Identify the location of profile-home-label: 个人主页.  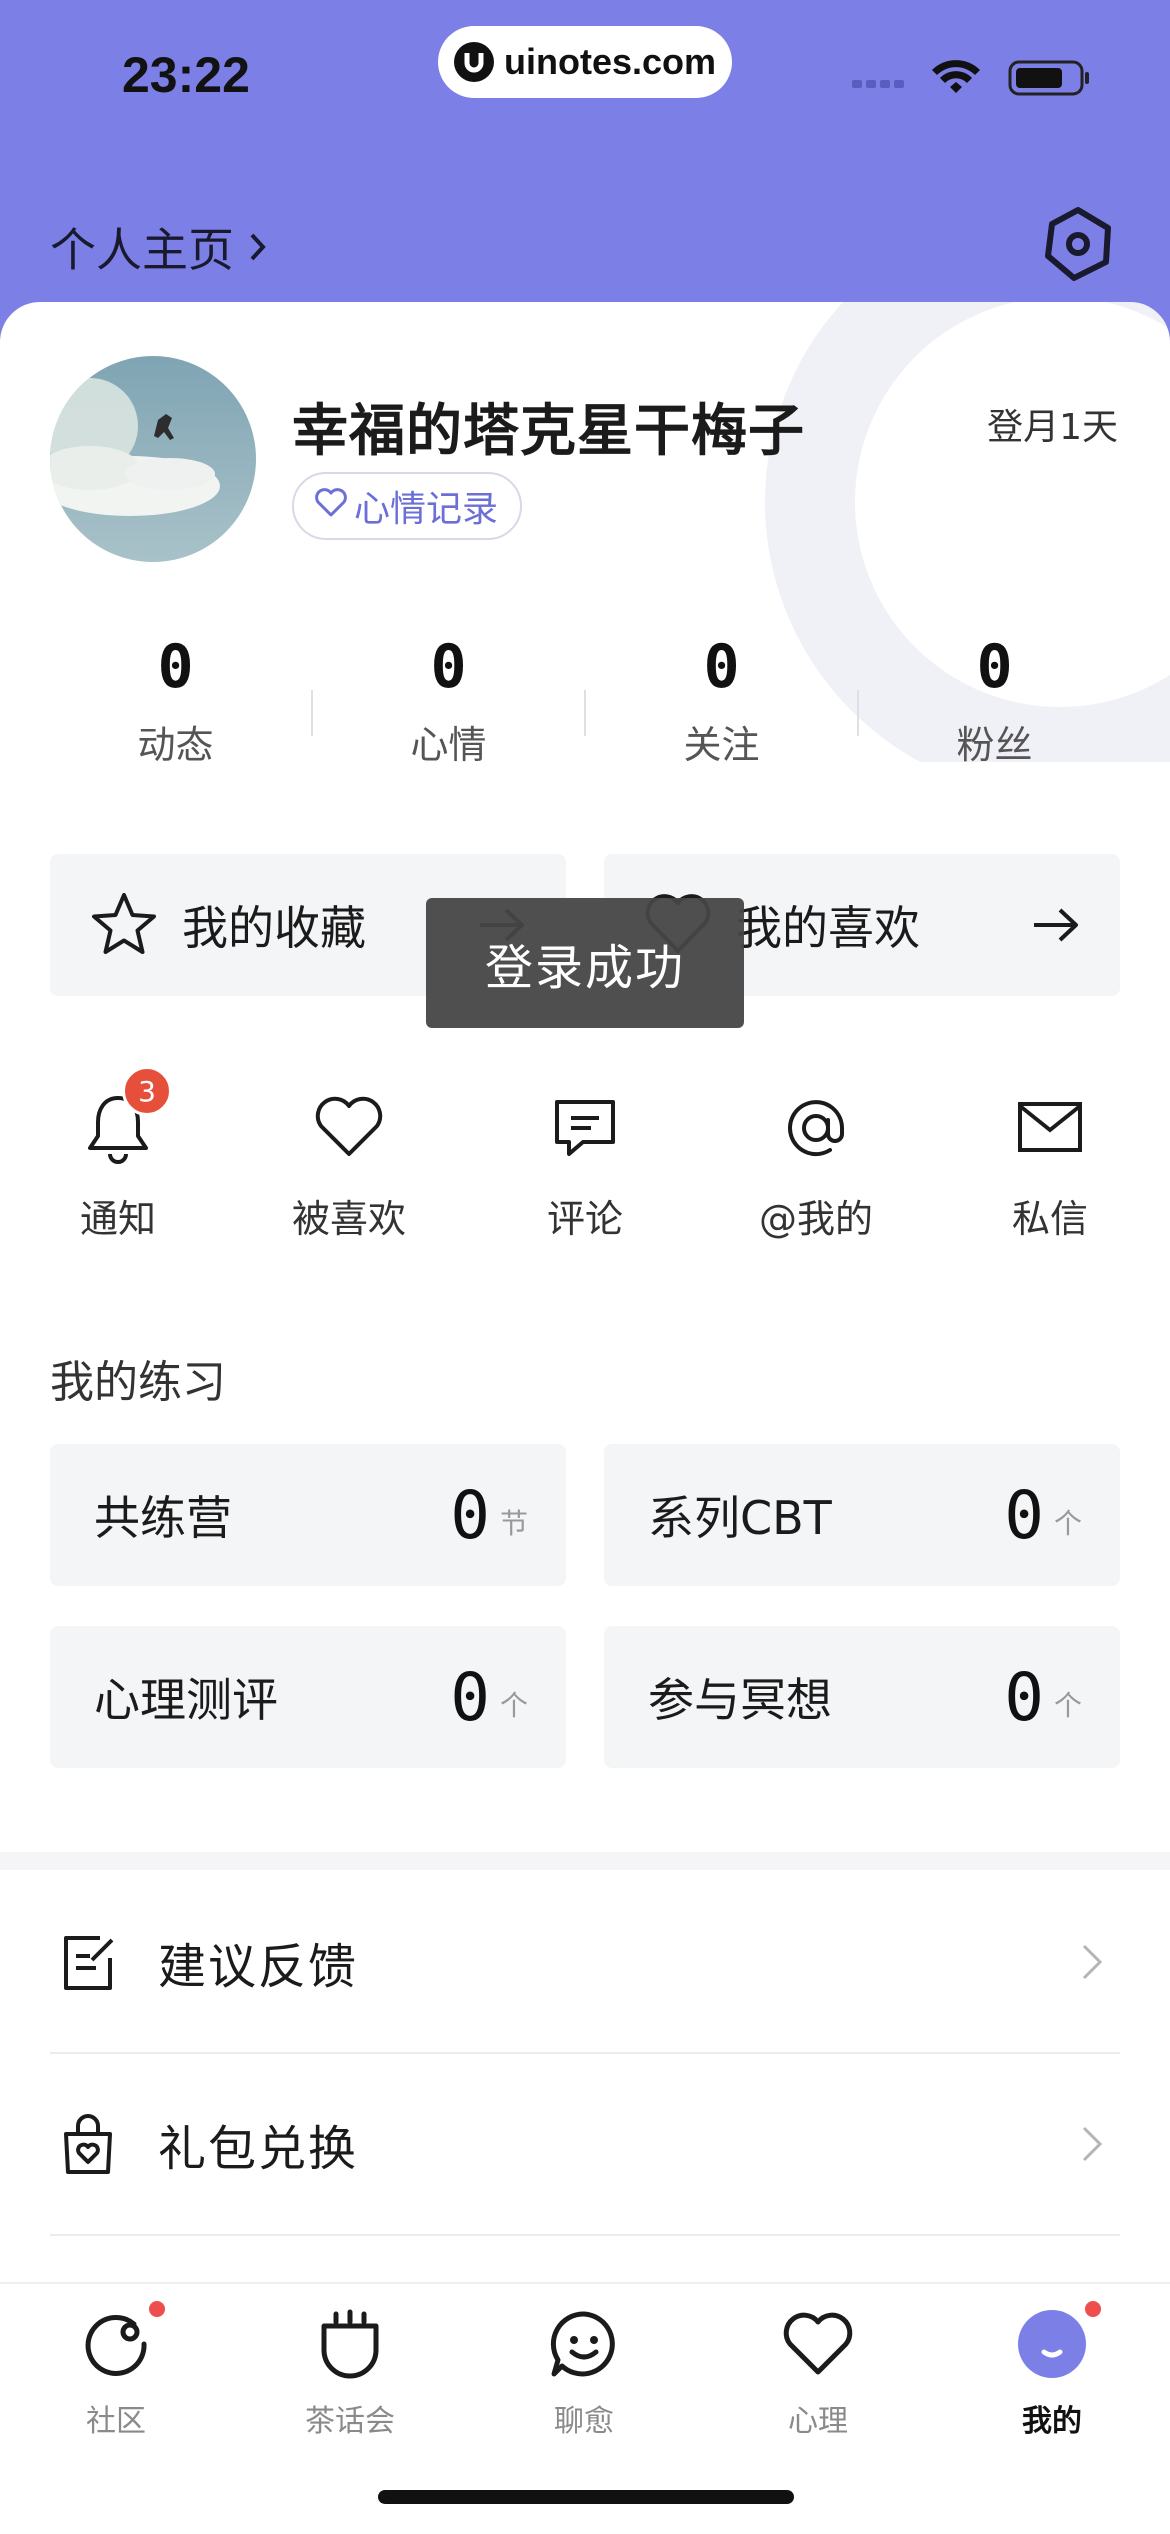
(142, 250).